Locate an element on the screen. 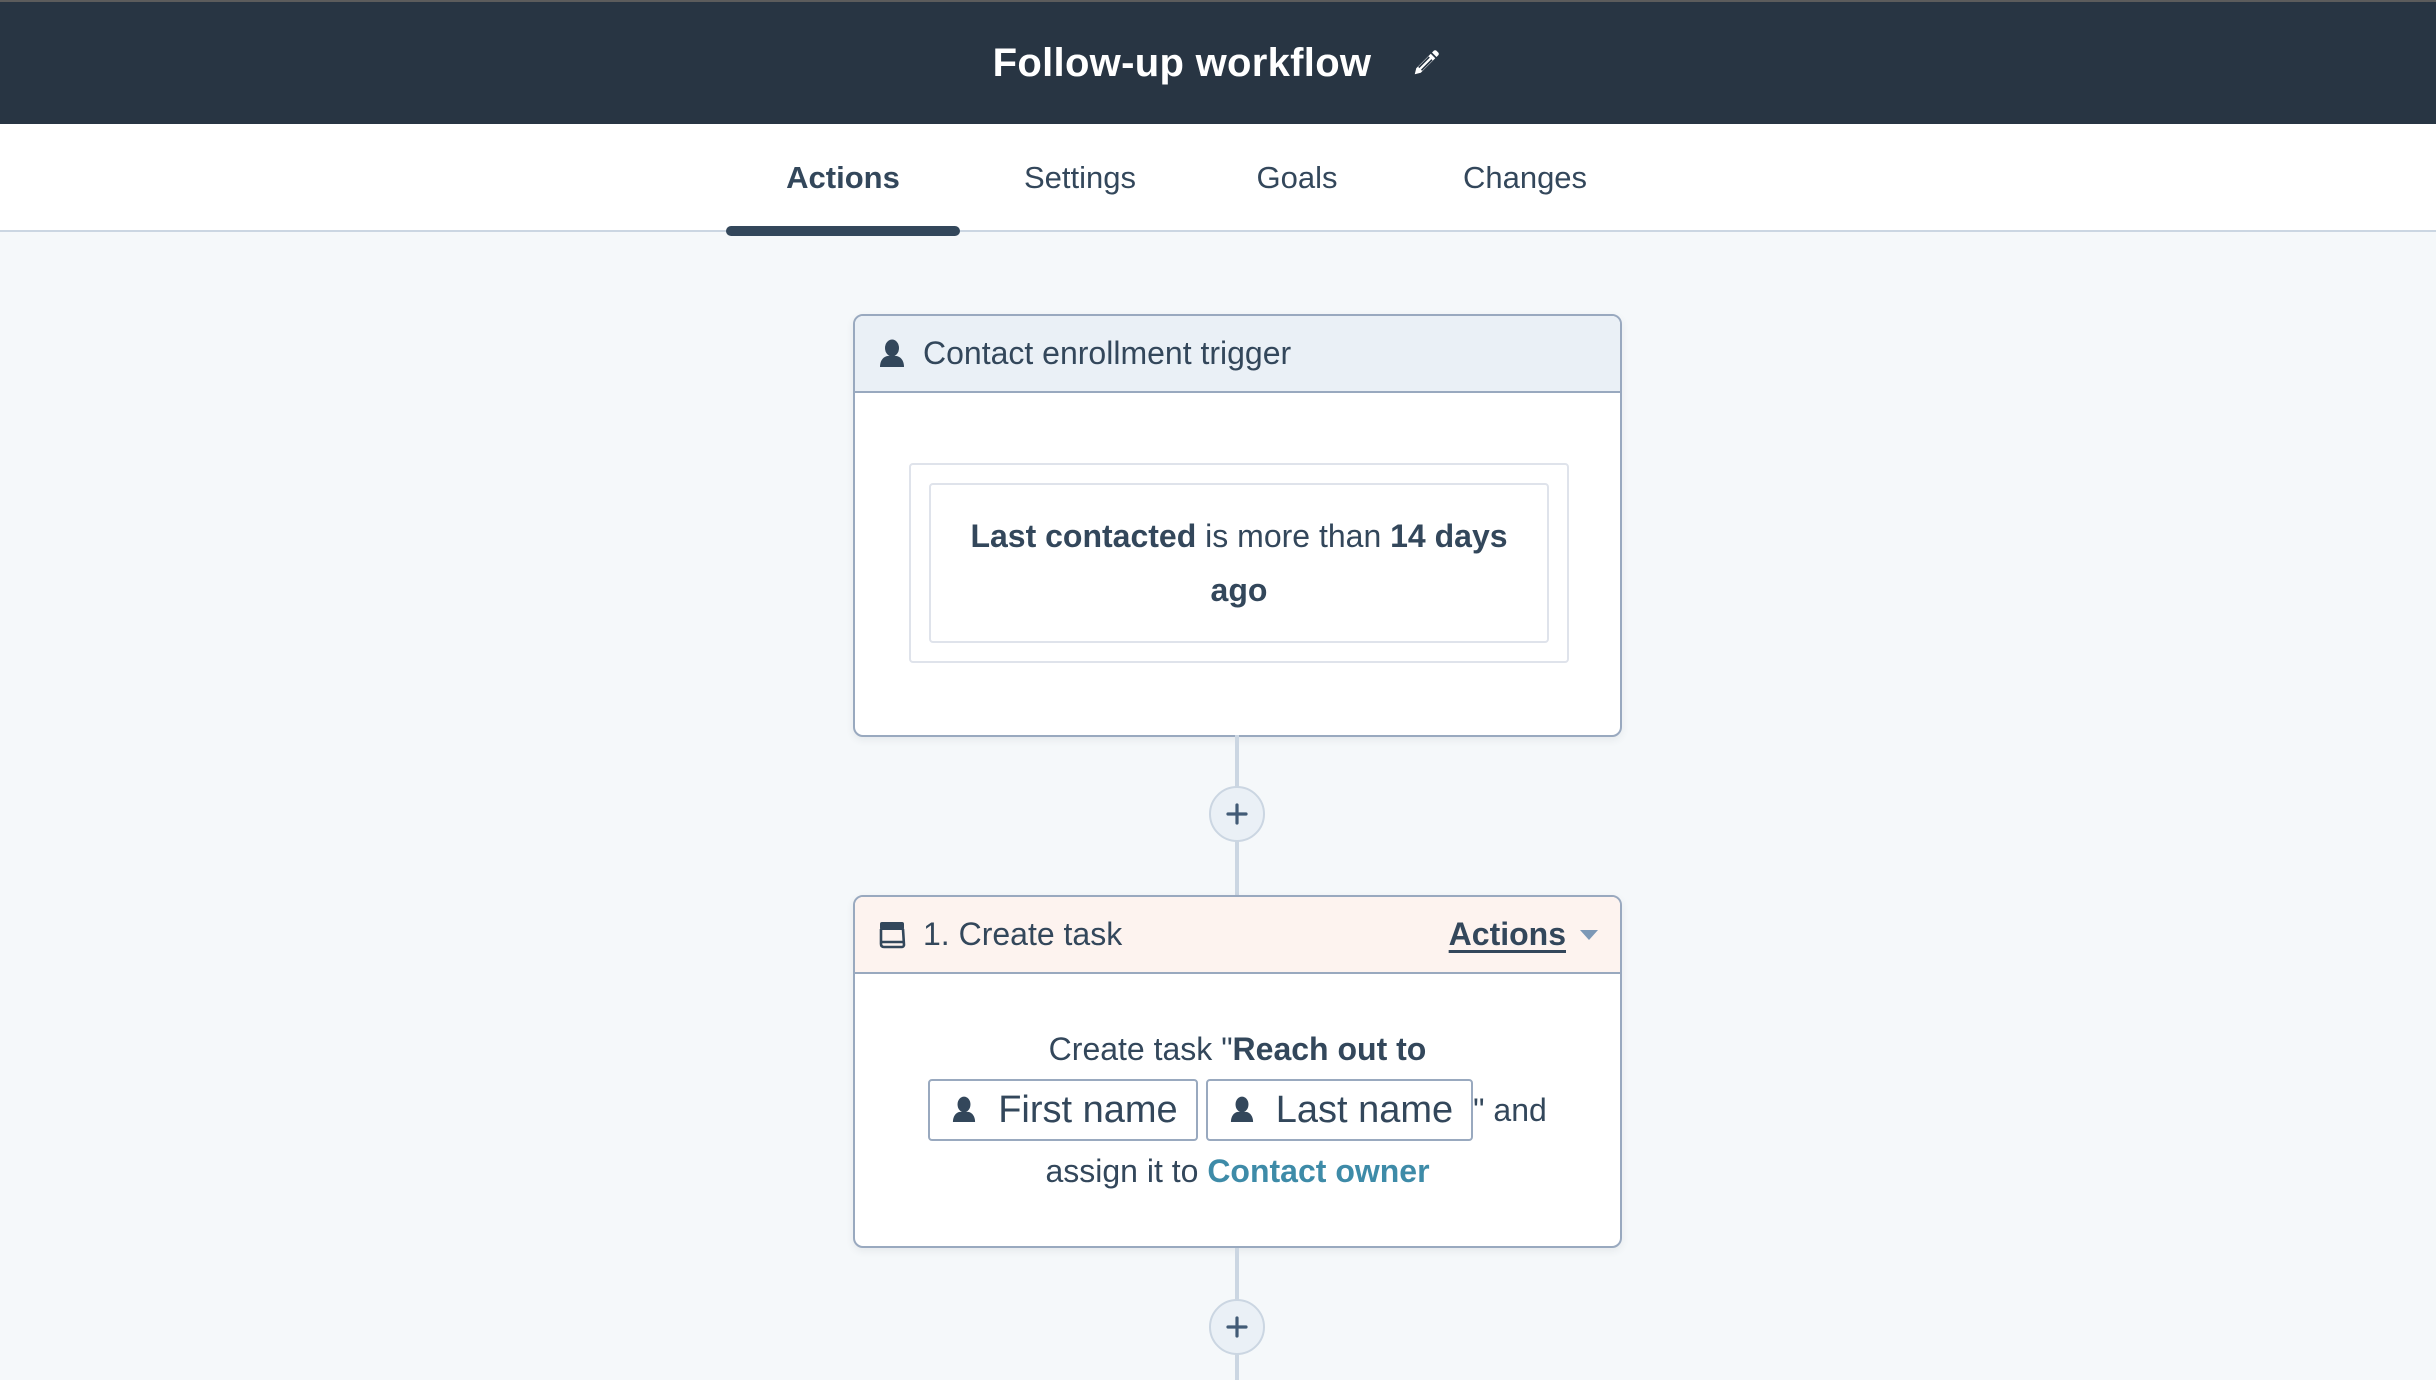  last-name-token: Last name is located at coordinates (1339, 1110).